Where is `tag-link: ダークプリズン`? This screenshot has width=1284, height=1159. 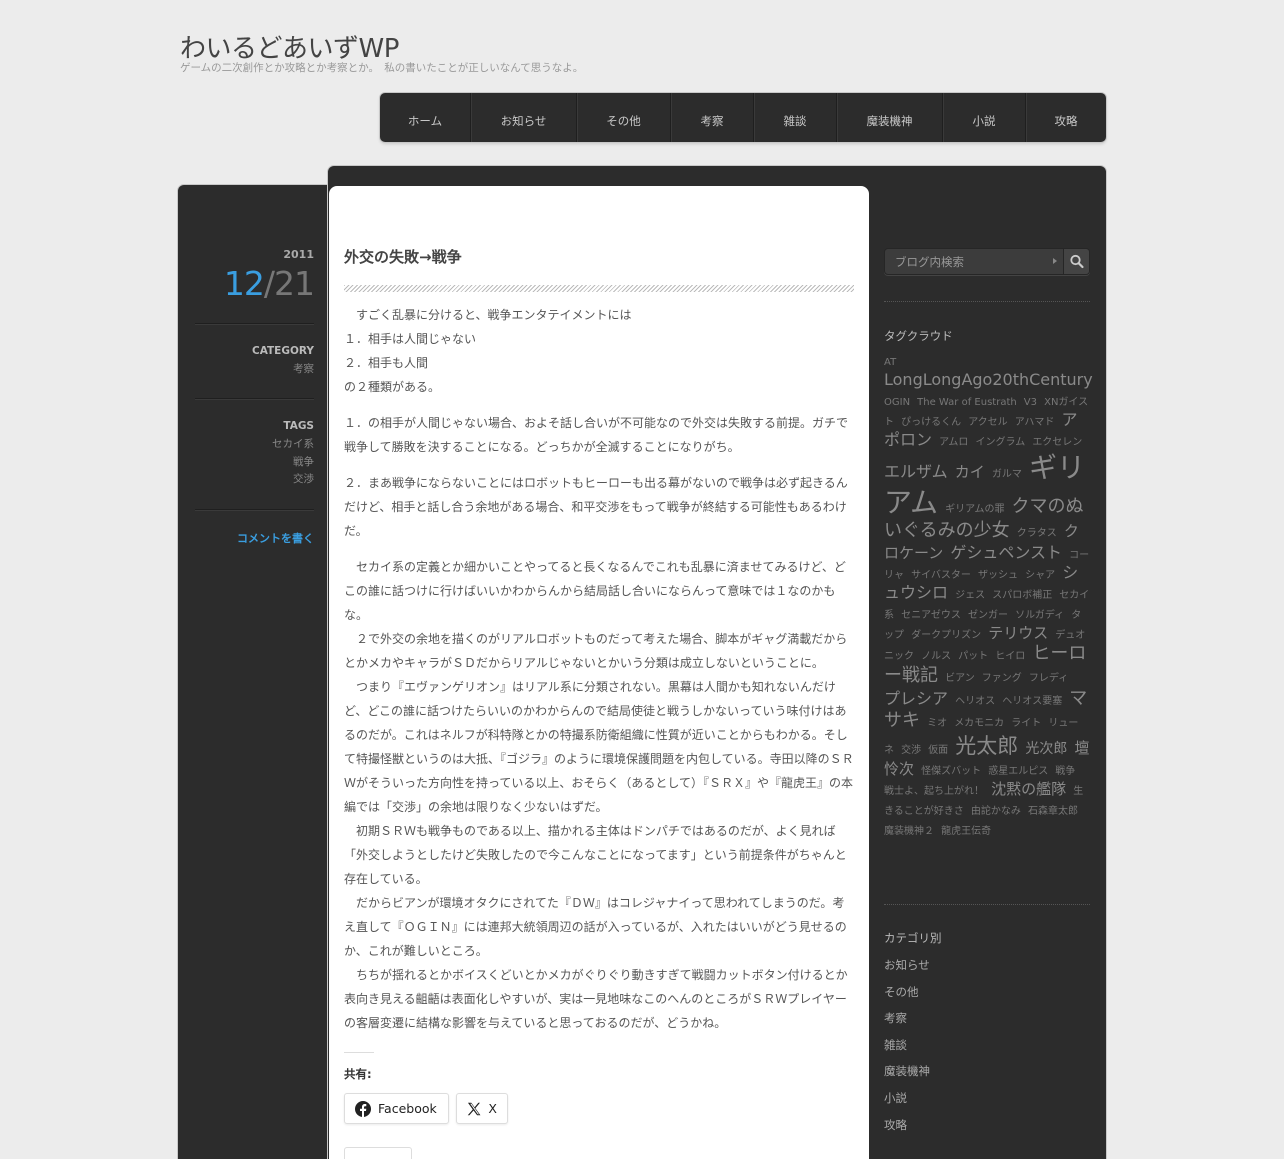
tag-link: ダークプリズン is located at coordinates (946, 635).